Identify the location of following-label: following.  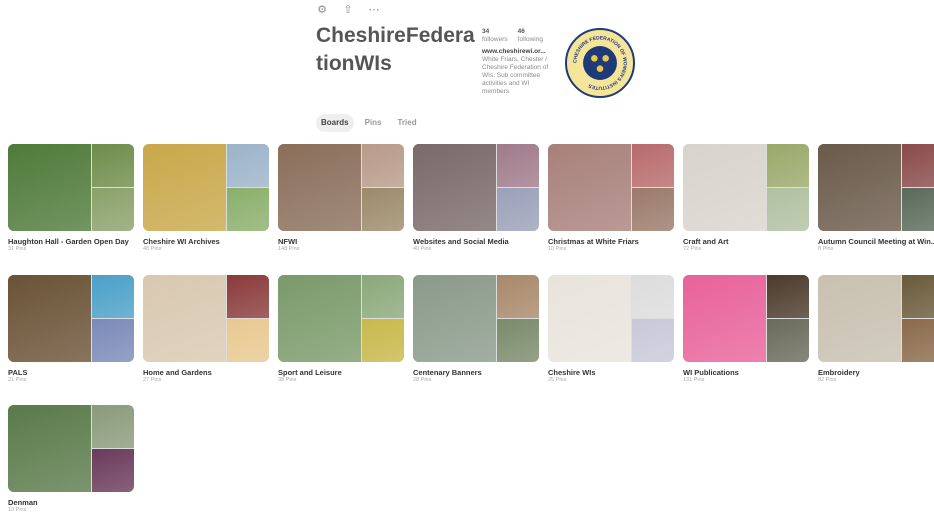
(530, 39).